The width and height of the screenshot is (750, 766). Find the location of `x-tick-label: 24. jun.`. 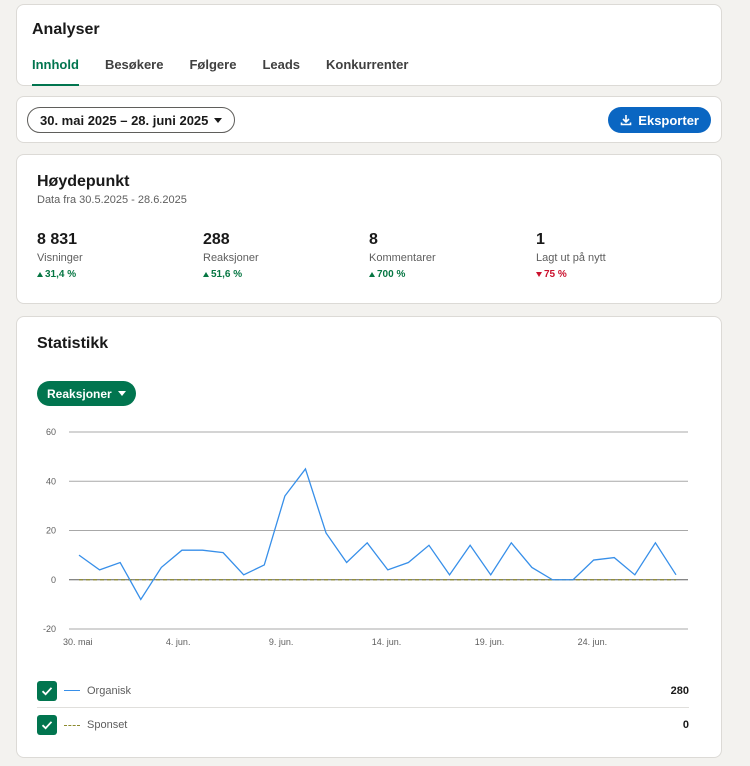

x-tick-label: 24. jun. is located at coordinates (593, 642).